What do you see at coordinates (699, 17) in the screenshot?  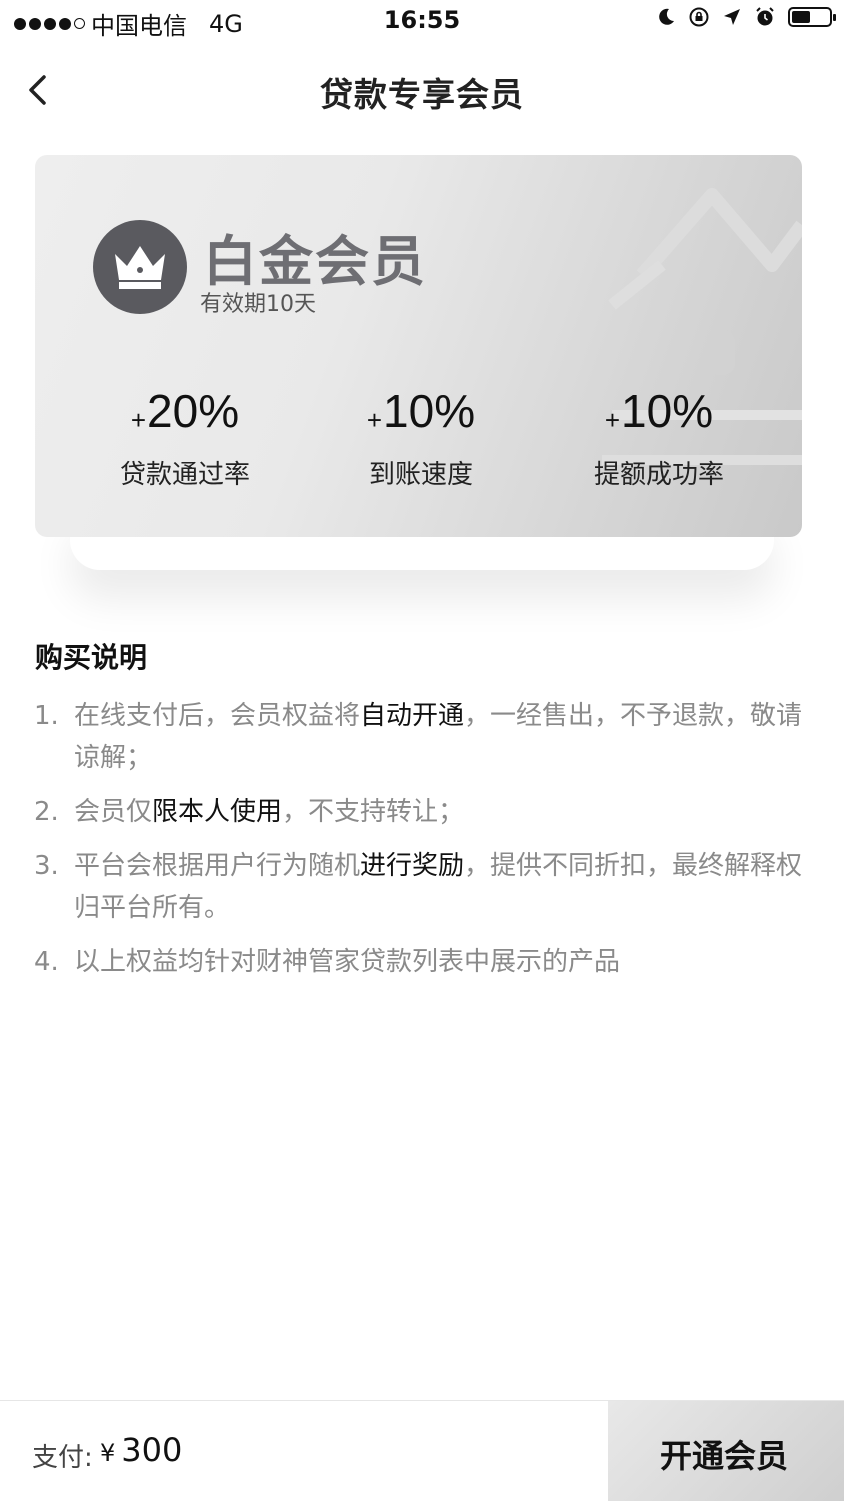 I see `rotation-lock-icon` at bounding box center [699, 17].